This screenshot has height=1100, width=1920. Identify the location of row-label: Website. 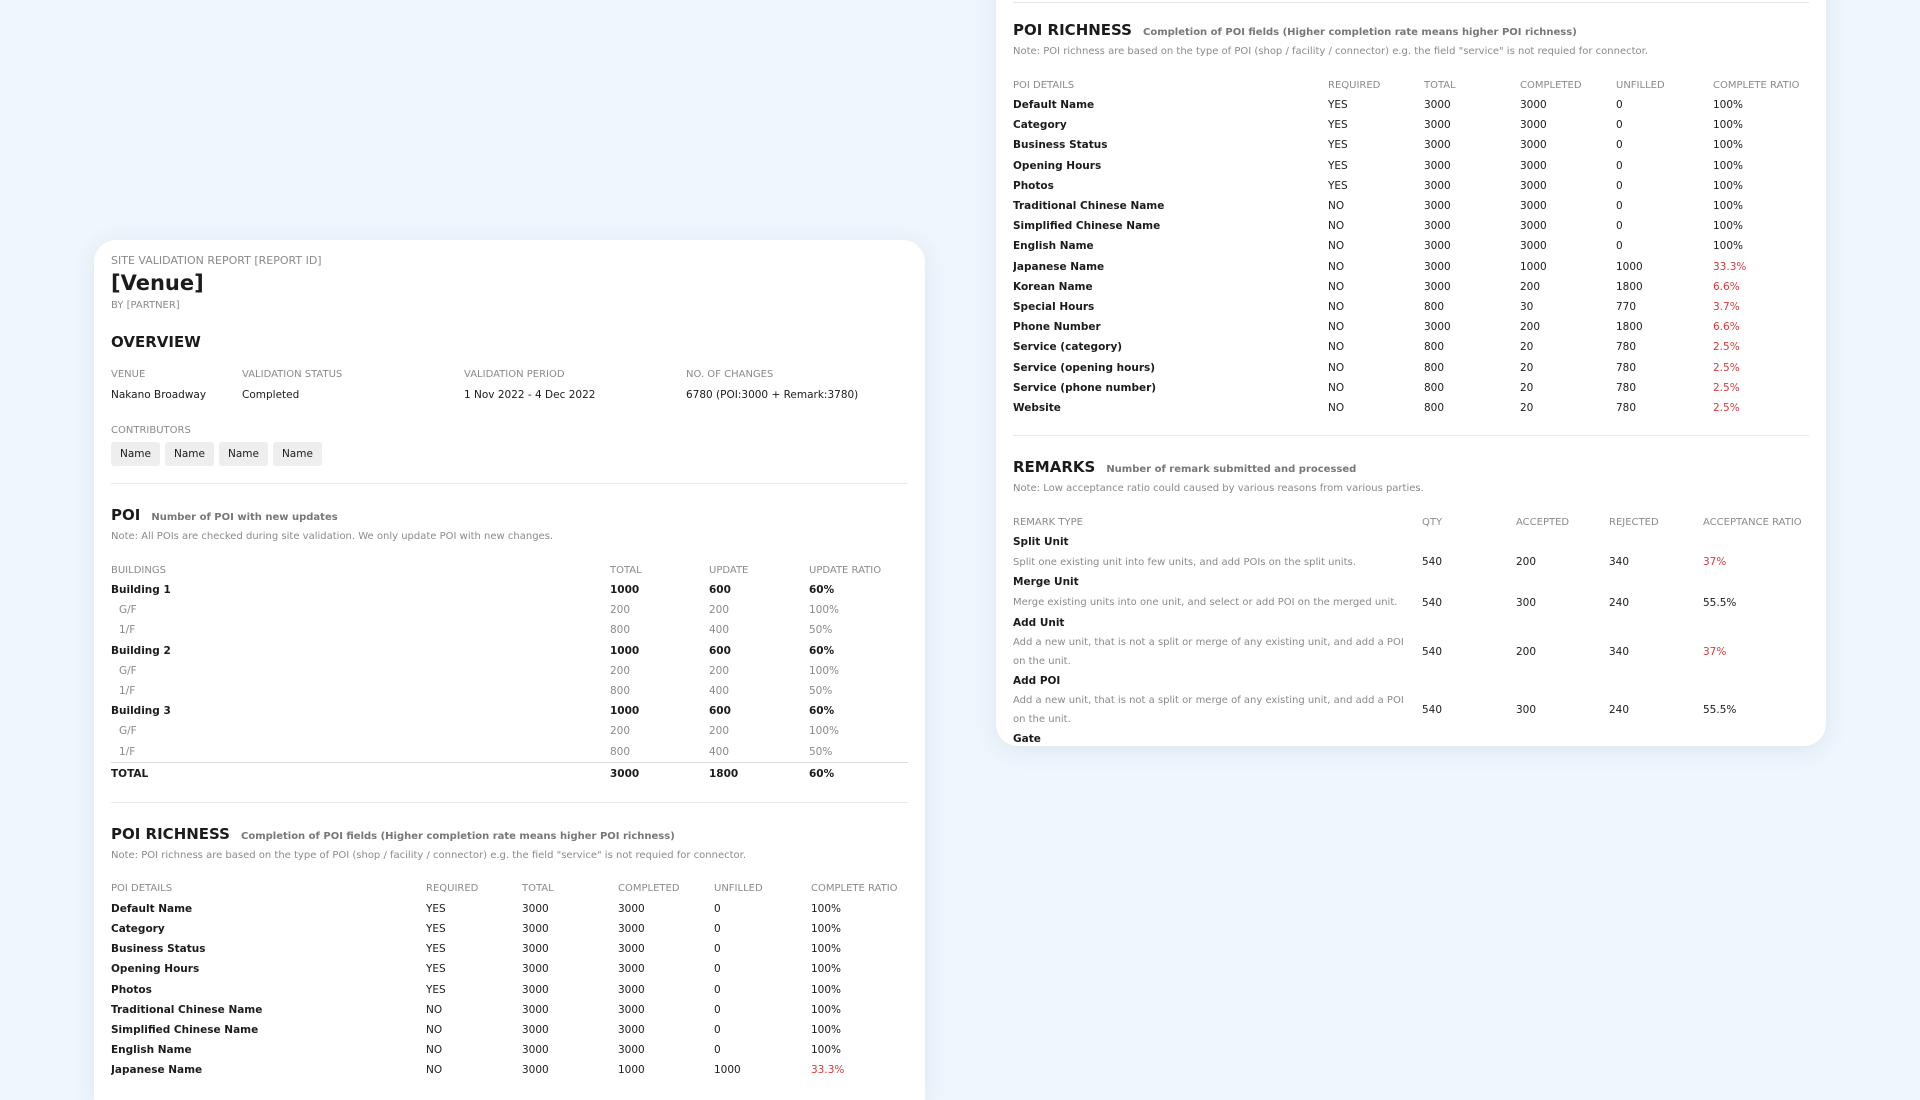
(1037, 407).